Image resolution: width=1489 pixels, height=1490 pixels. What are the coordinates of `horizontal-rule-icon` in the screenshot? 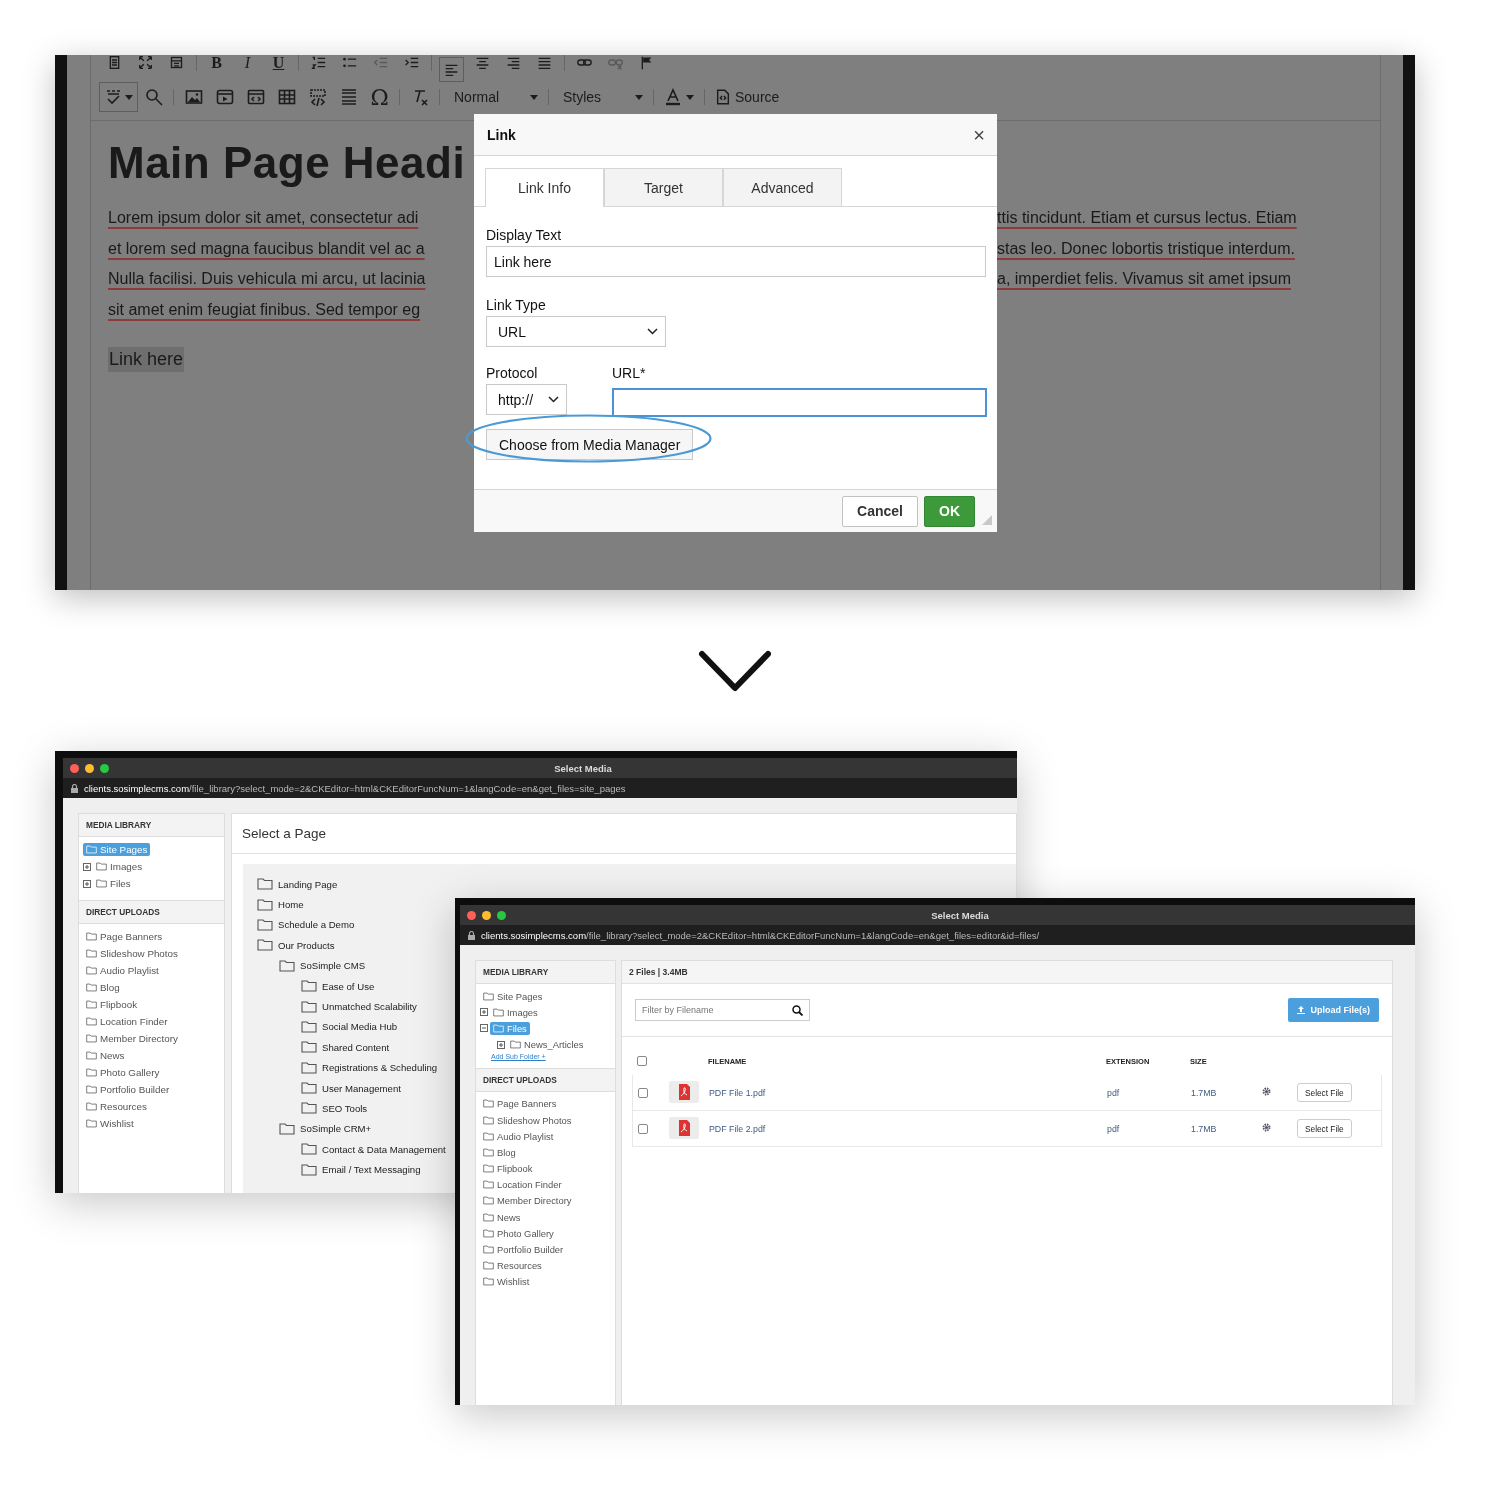 It's located at (348, 97).